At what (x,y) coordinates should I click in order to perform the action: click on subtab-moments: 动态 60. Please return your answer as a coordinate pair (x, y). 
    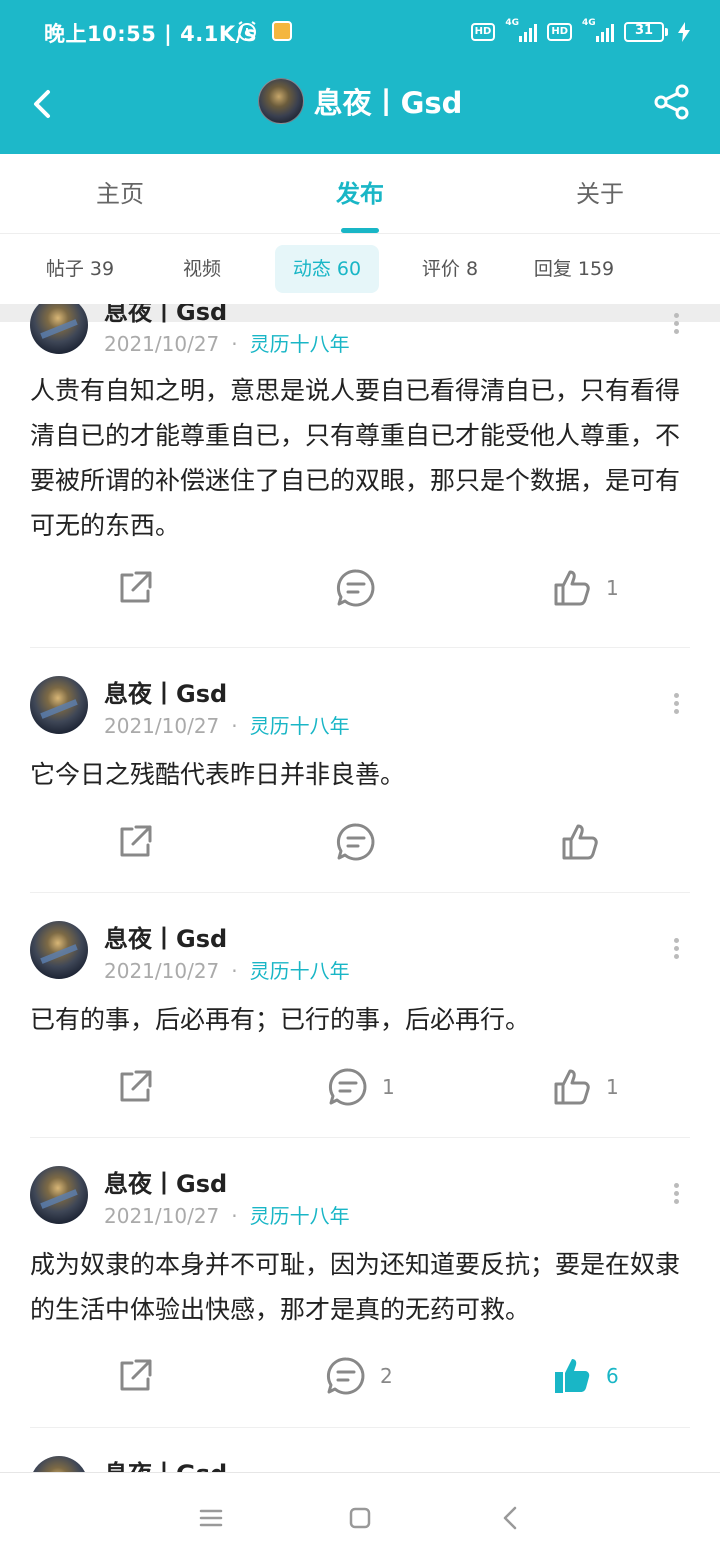
    Looking at the image, I should click on (327, 269).